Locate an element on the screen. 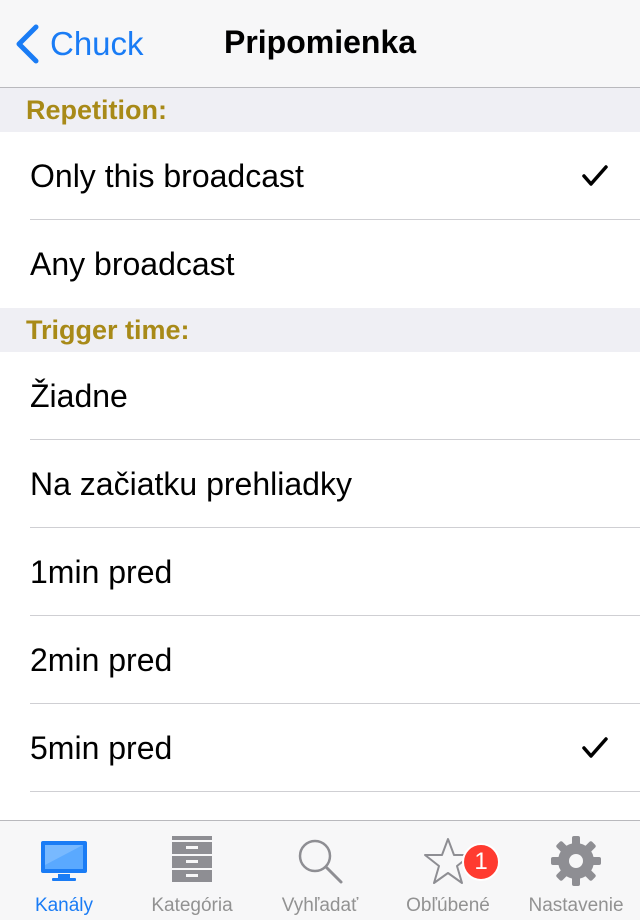  tab-nastavenie: Nastavenie is located at coordinates (576, 870).